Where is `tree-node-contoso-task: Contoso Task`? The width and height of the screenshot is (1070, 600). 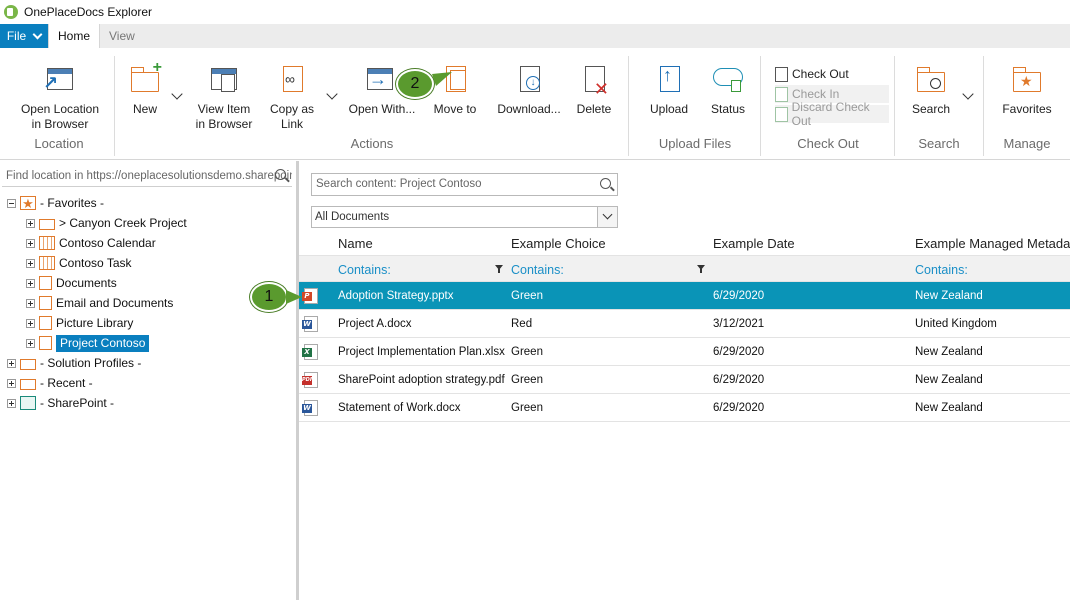
tree-node-contoso-task: Contoso Task is located at coordinates (79, 263).